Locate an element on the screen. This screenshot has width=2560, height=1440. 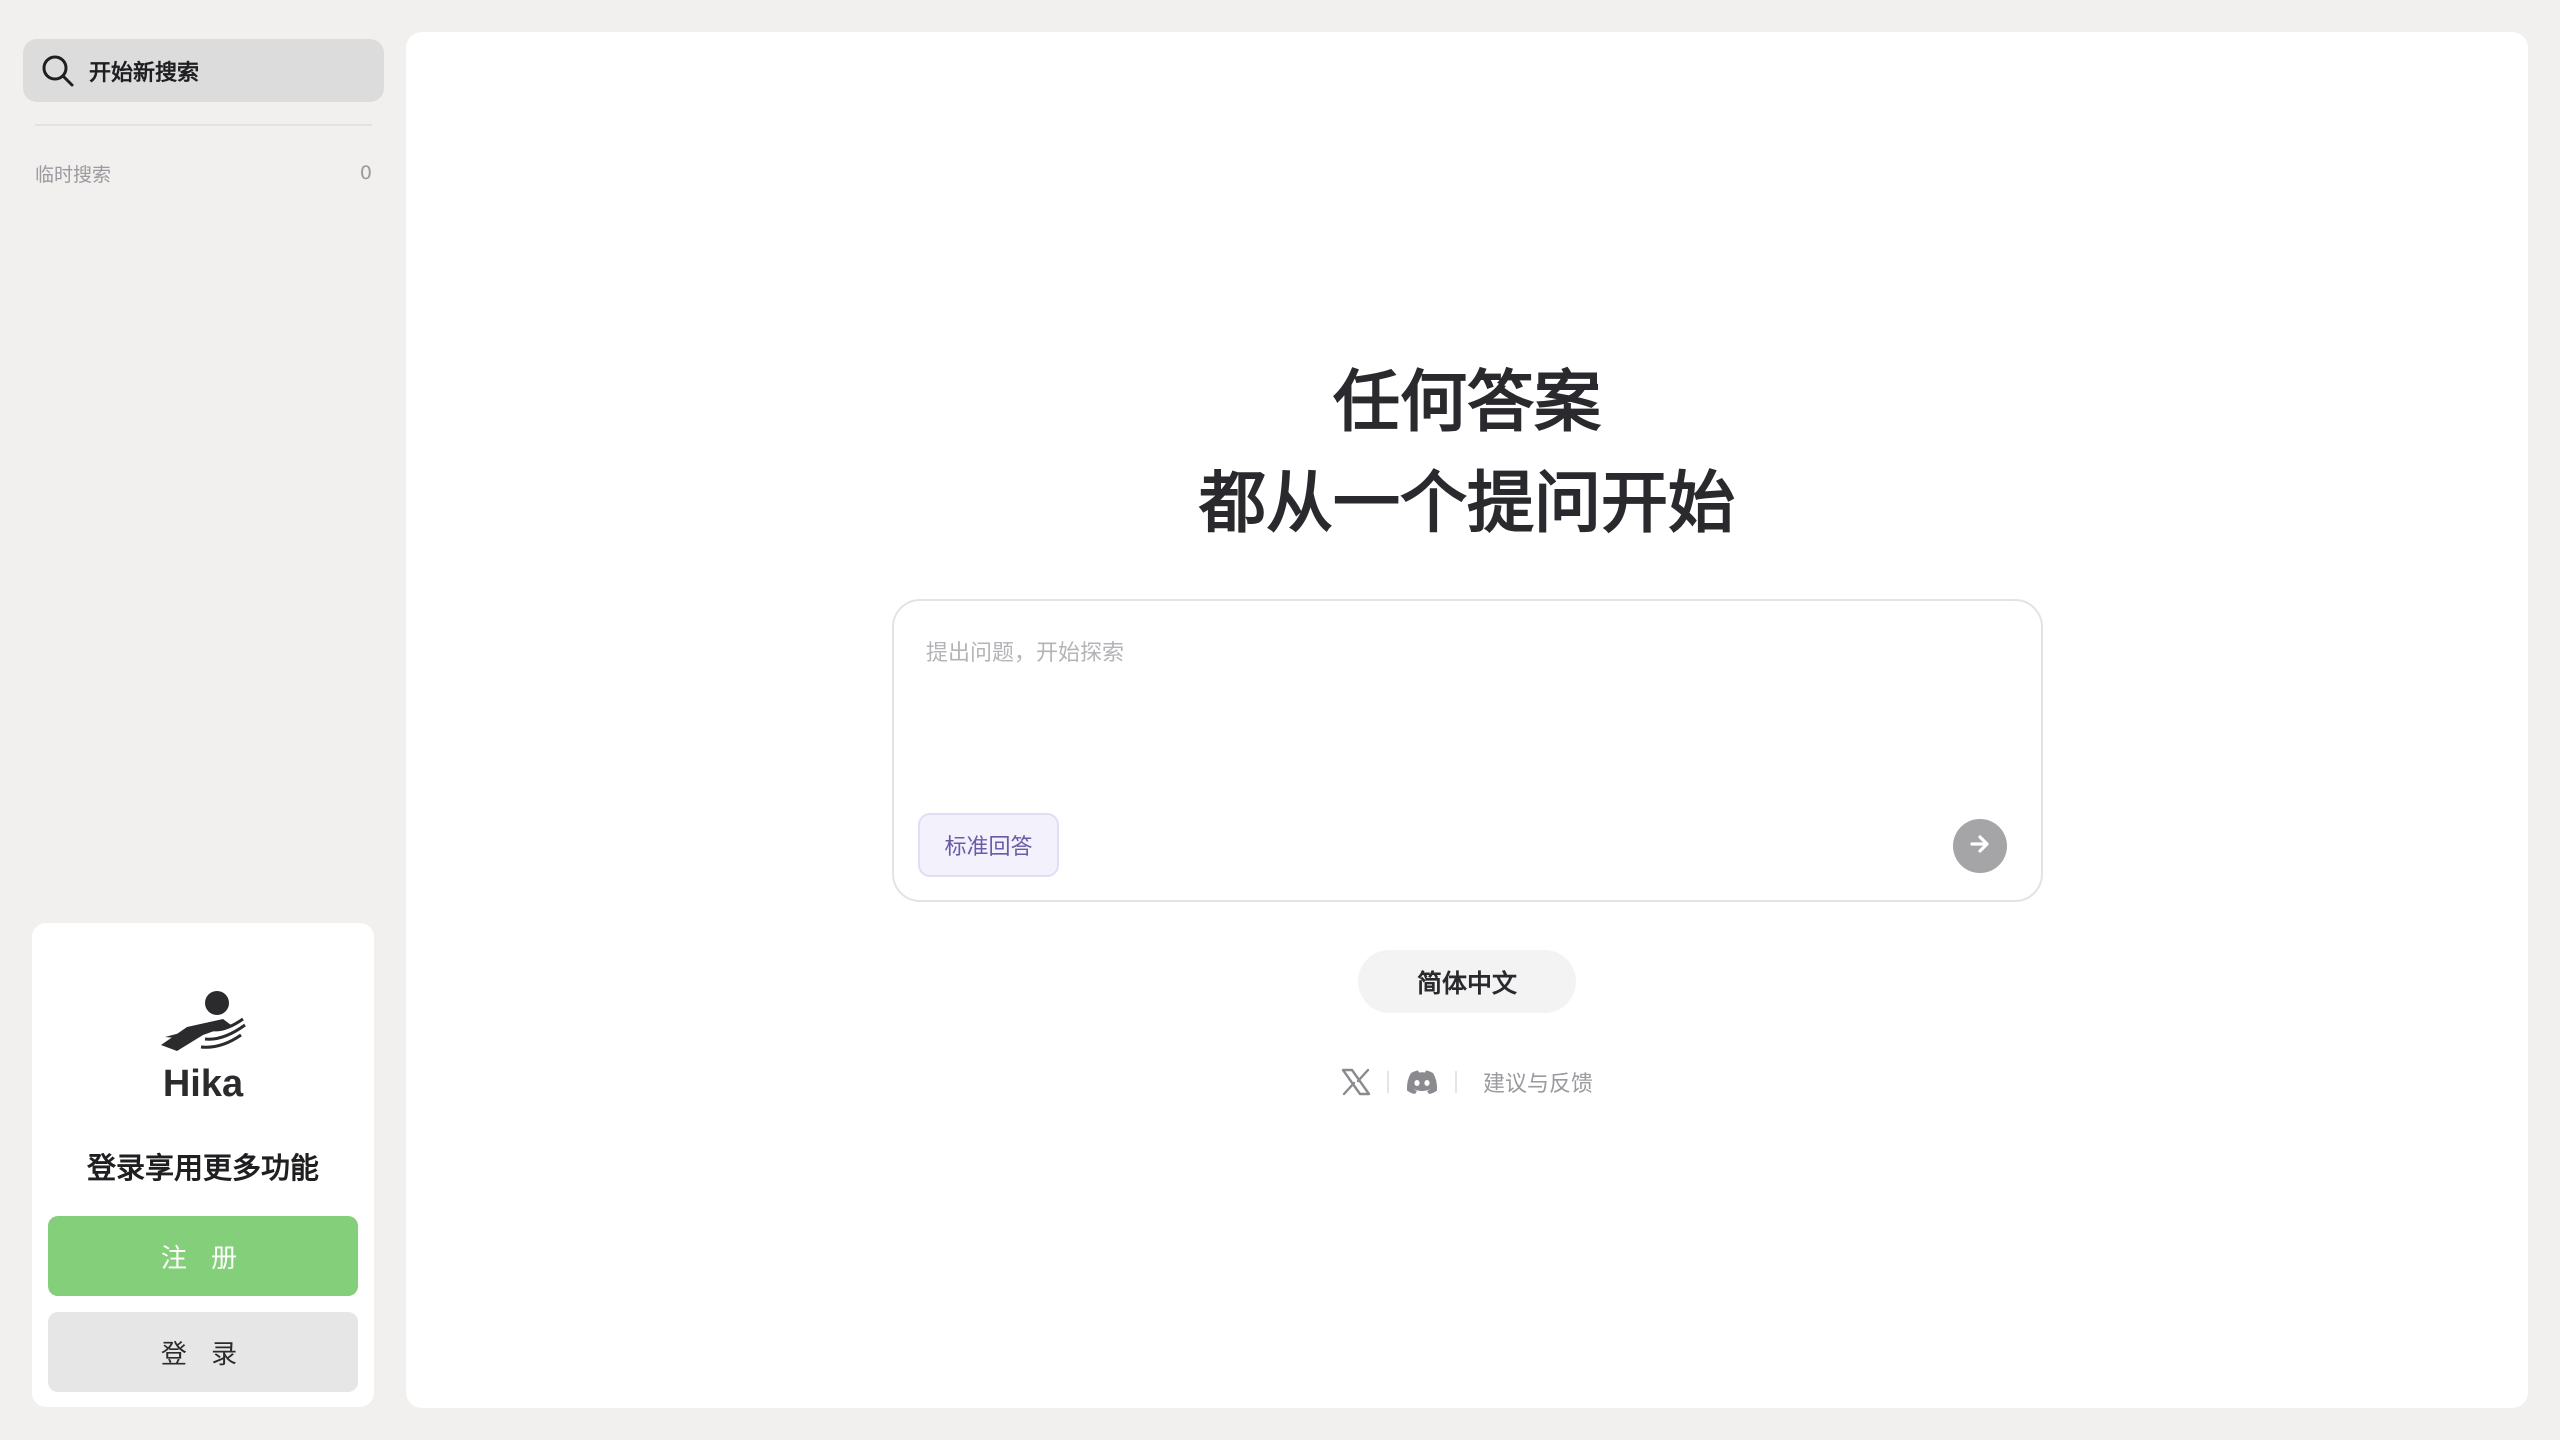
send-button is located at coordinates (1980, 846).